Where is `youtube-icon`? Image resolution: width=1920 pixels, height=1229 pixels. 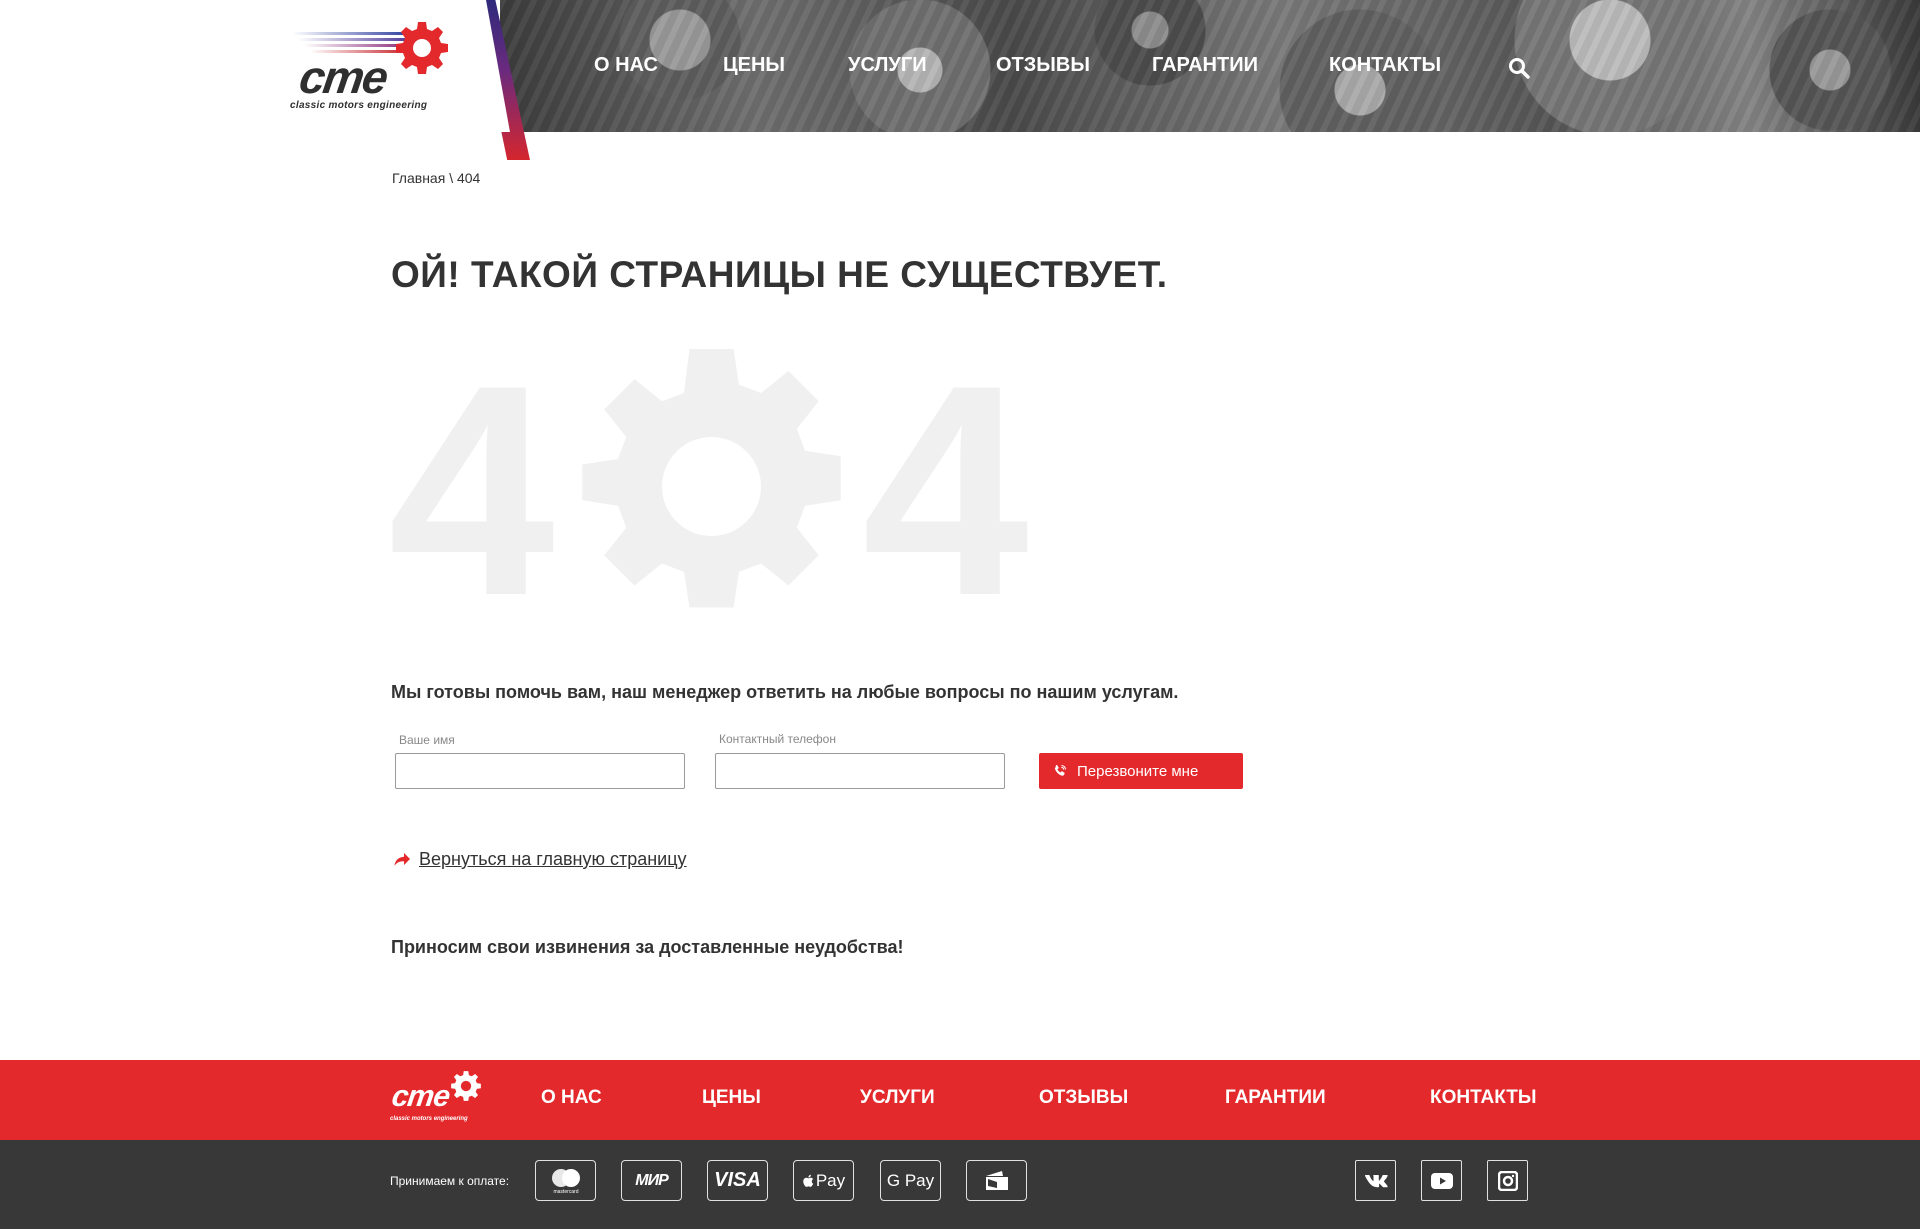 youtube-icon is located at coordinates (1441, 1180).